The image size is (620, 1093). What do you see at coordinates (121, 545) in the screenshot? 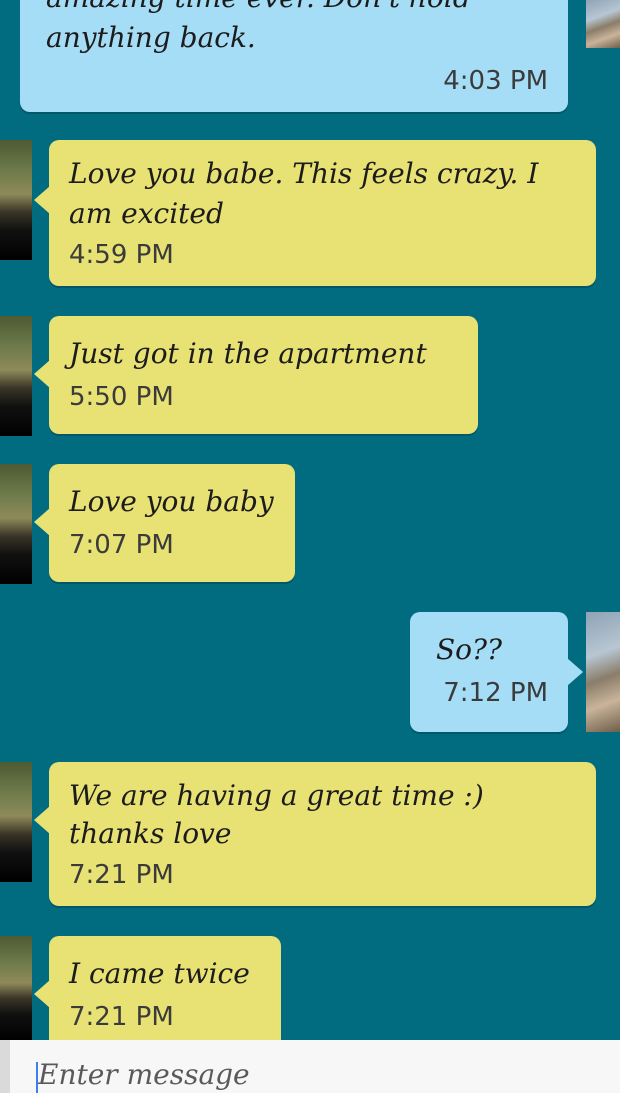
I see `message-timestamp: 7:07 PM` at bounding box center [121, 545].